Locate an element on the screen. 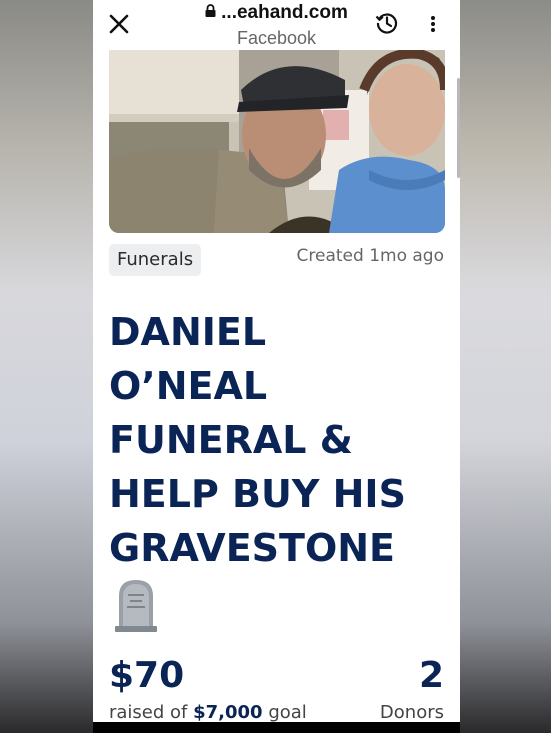 This screenshot has height=733, width=551. url-line: ...eahand.com is located at coordinates (276, 13).